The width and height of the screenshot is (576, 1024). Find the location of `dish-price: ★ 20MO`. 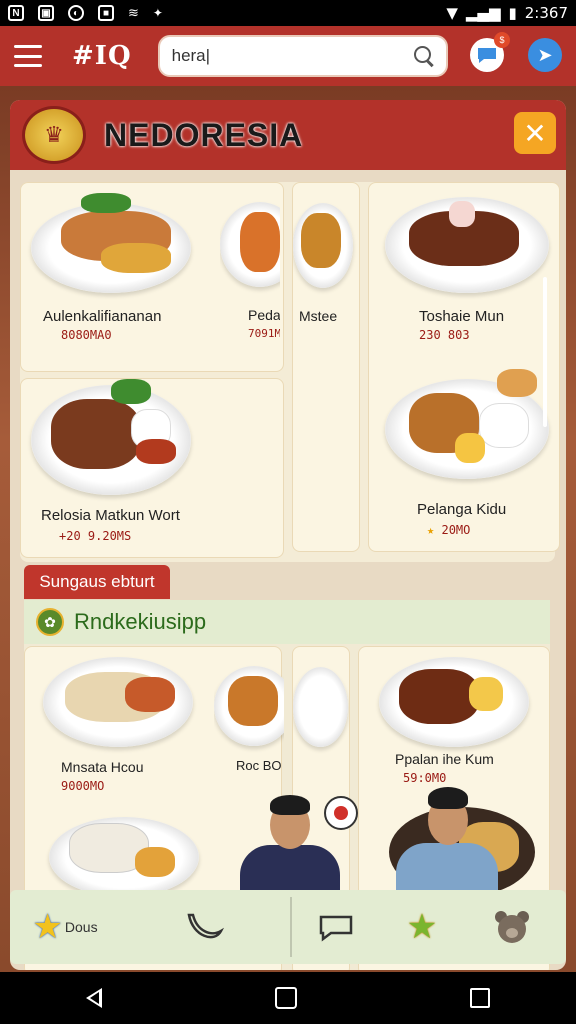

dish-price: ★ 20MO is located at coordinates (449, 530).